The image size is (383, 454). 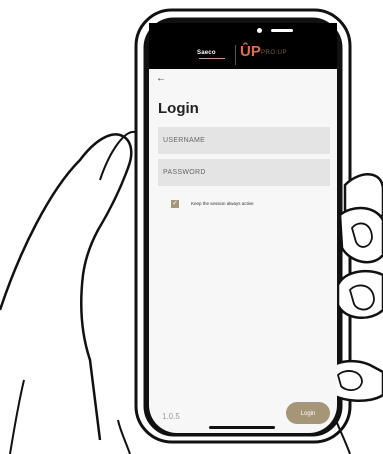 I want to click on username-input, so click(x=244, y=140).